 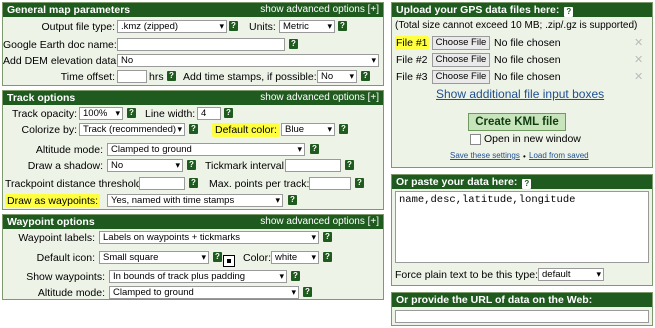 What do you see at coordinates (517, 122) in the screenshot?
I see `create-kml-button: Create KML file` at bounding box center [517, 122].